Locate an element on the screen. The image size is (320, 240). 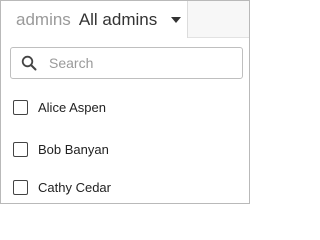
search-box is located at coordinates (126, 63).